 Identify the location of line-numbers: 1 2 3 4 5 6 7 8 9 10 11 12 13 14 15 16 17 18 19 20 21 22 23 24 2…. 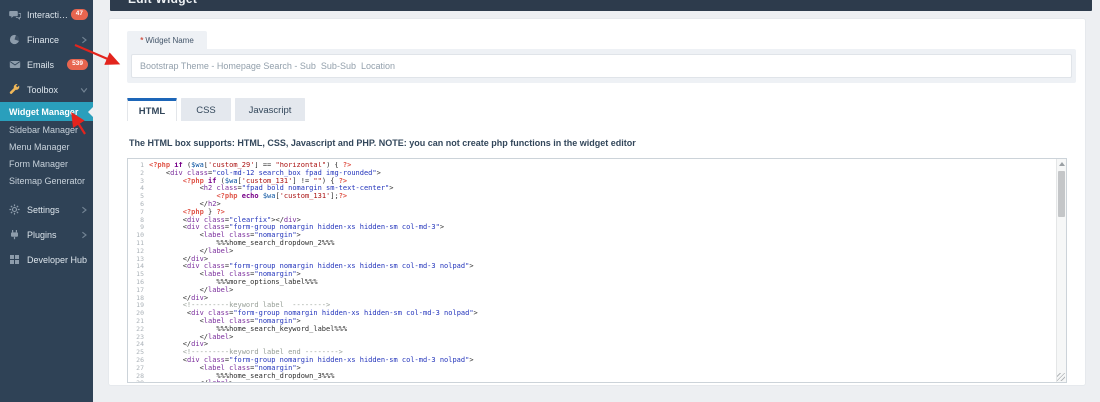
(140, 271).